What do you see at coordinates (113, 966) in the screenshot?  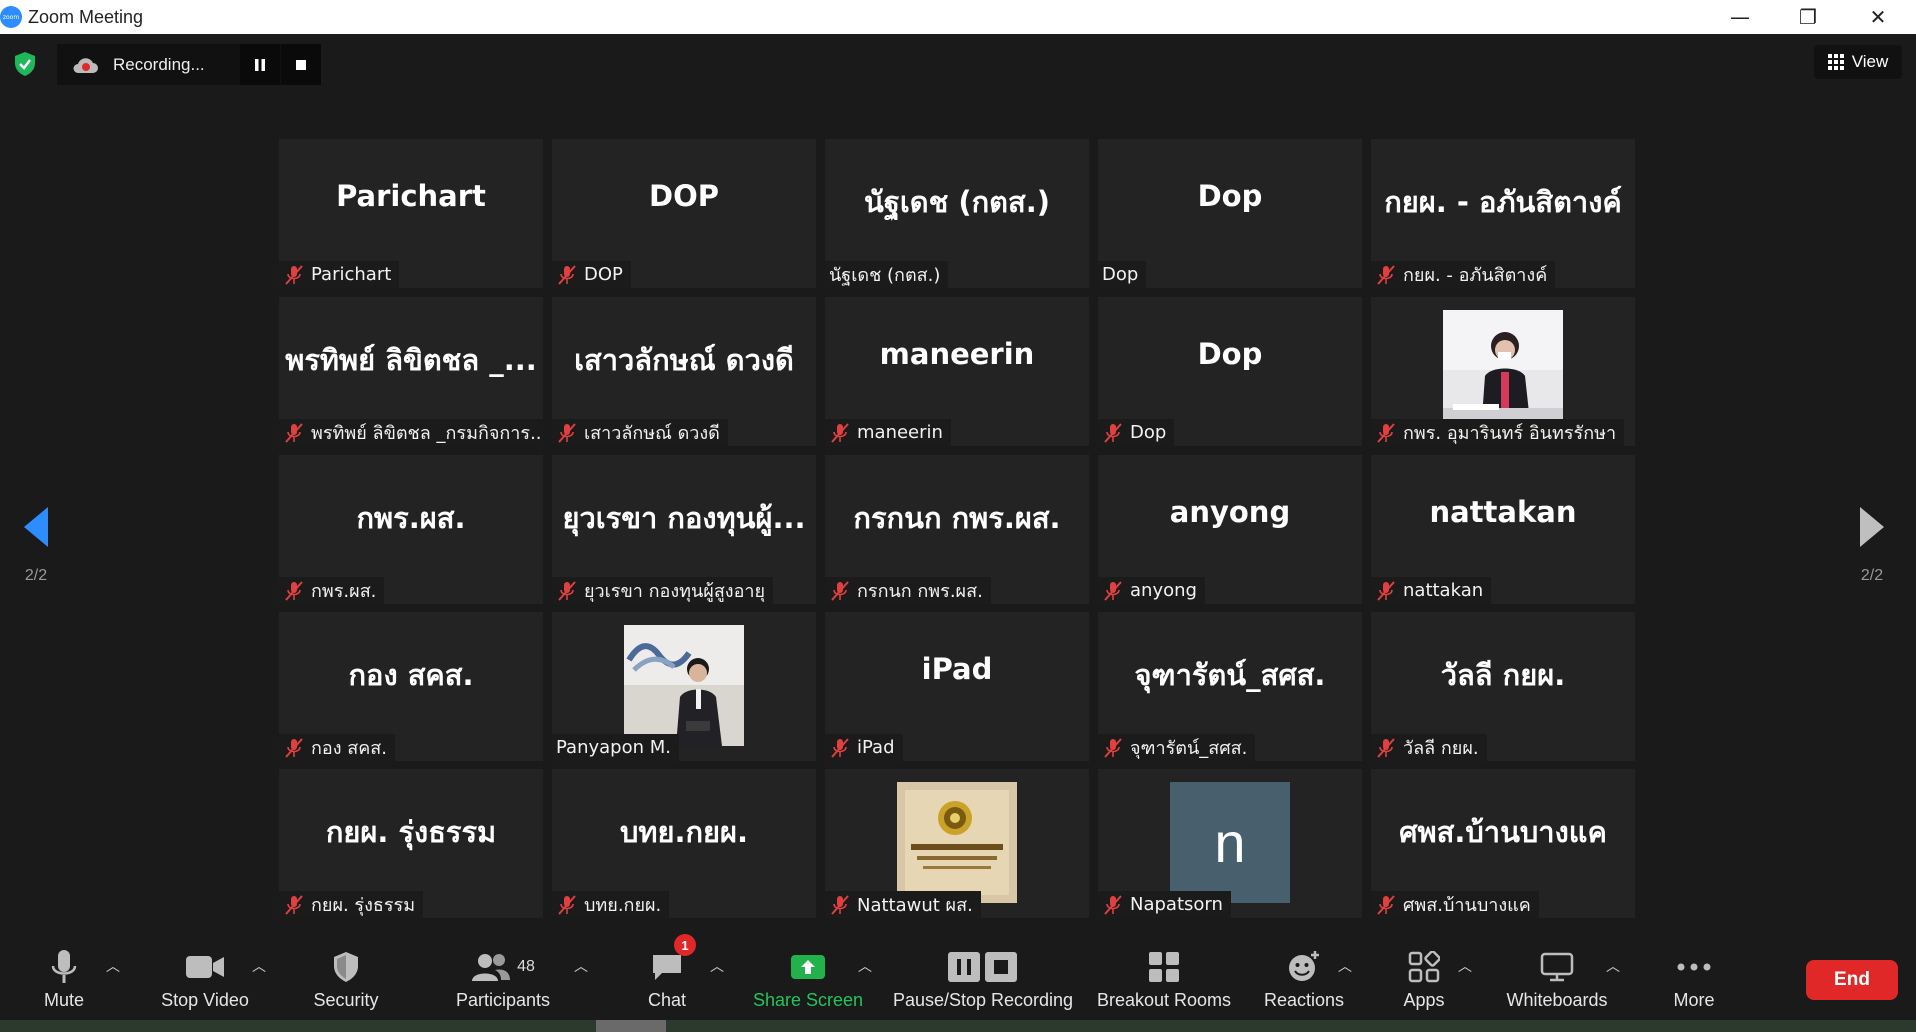 I see `audio-options-caret: ︿` at bounding box center [113, 966].